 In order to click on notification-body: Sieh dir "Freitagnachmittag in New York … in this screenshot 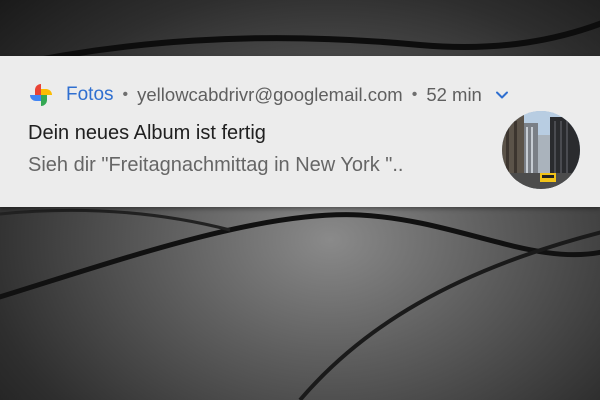, I will do `click(216, 165)`.